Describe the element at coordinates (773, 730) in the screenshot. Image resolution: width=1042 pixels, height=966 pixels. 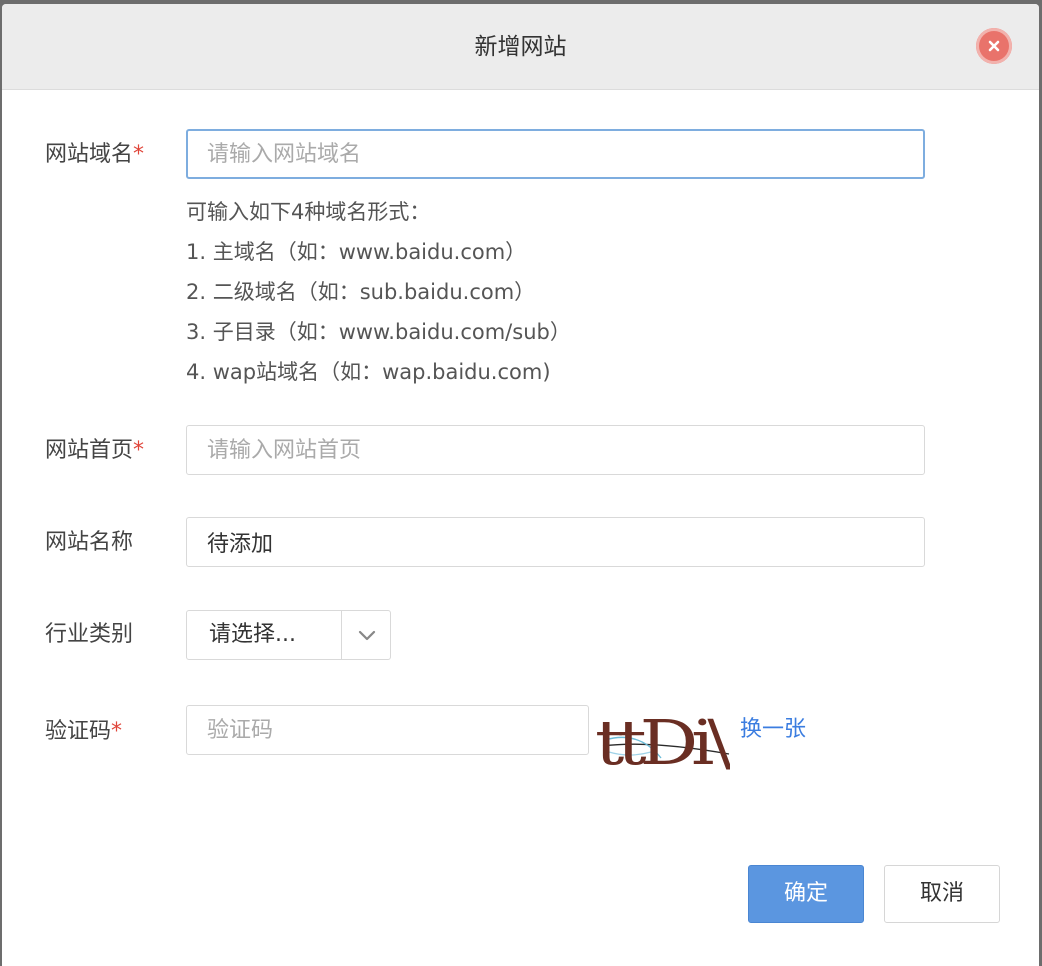
I see `refresh-captcha-link: 换一张` at that location.